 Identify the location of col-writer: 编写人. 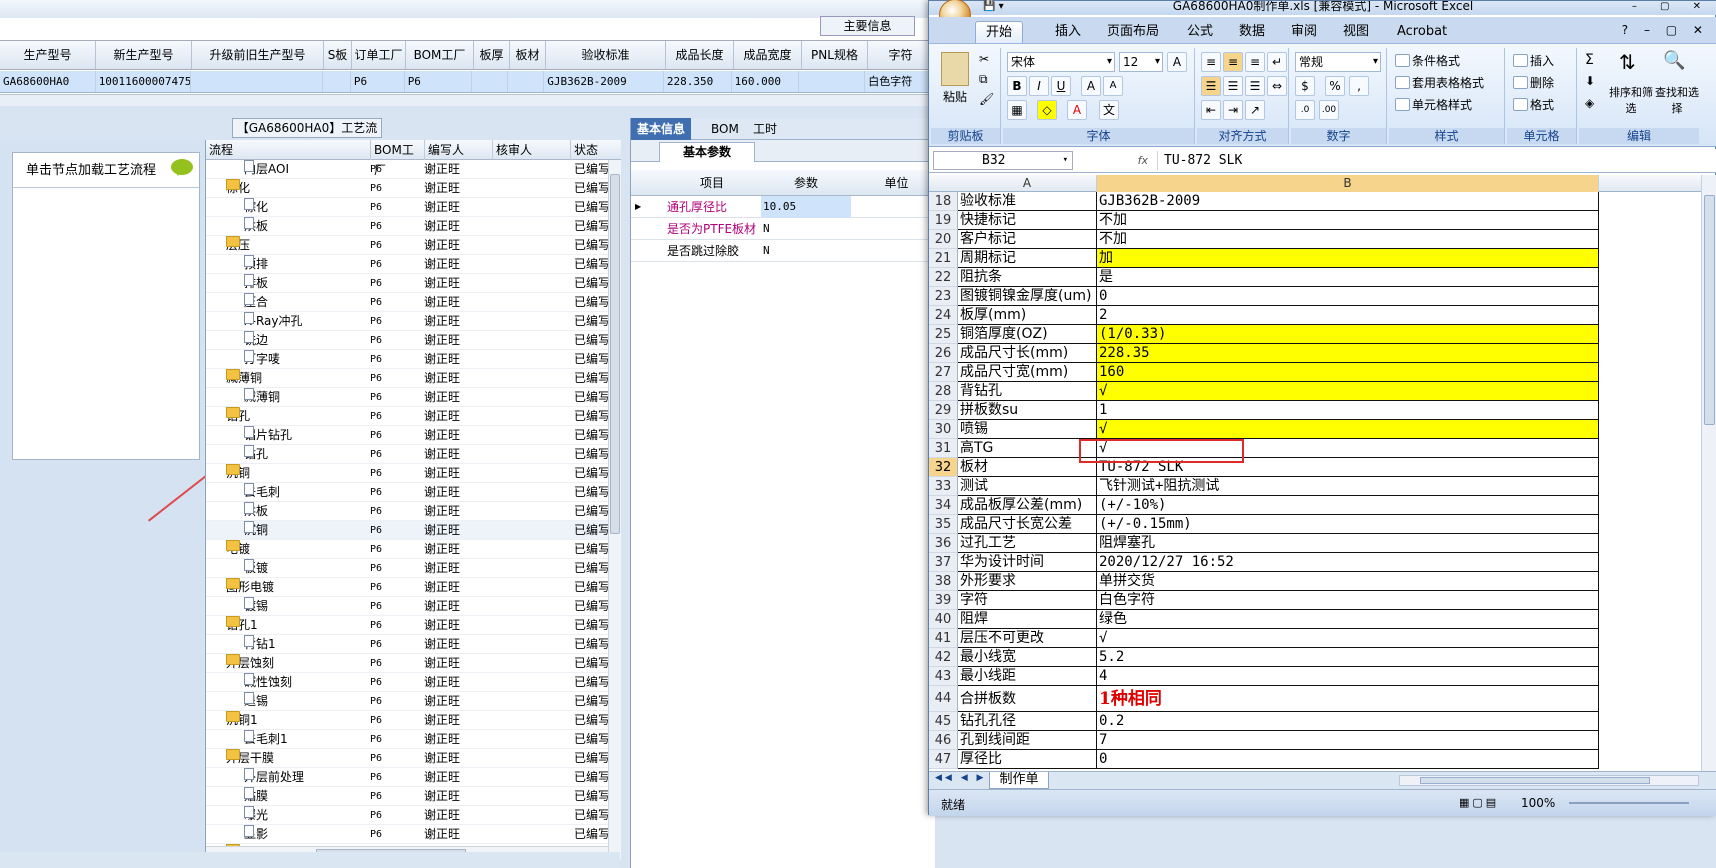
(458, 150).